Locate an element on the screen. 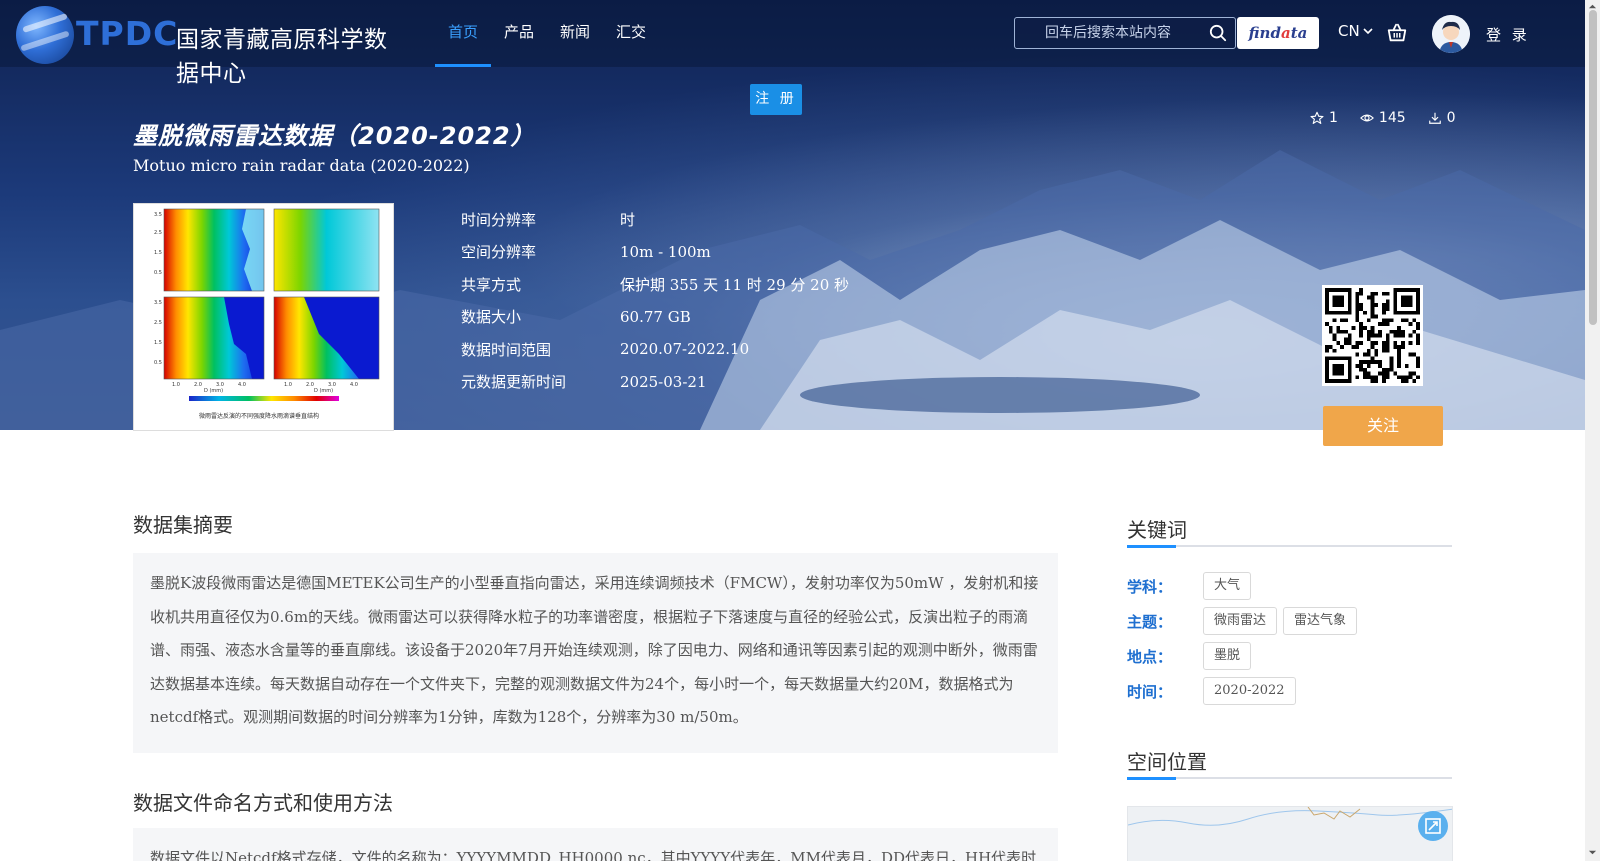 The image size is (1600, 861). meta-row: 共享方式 保护期 355 天 11 时 29 分 20 秒 is located at coordinates (655, 284).